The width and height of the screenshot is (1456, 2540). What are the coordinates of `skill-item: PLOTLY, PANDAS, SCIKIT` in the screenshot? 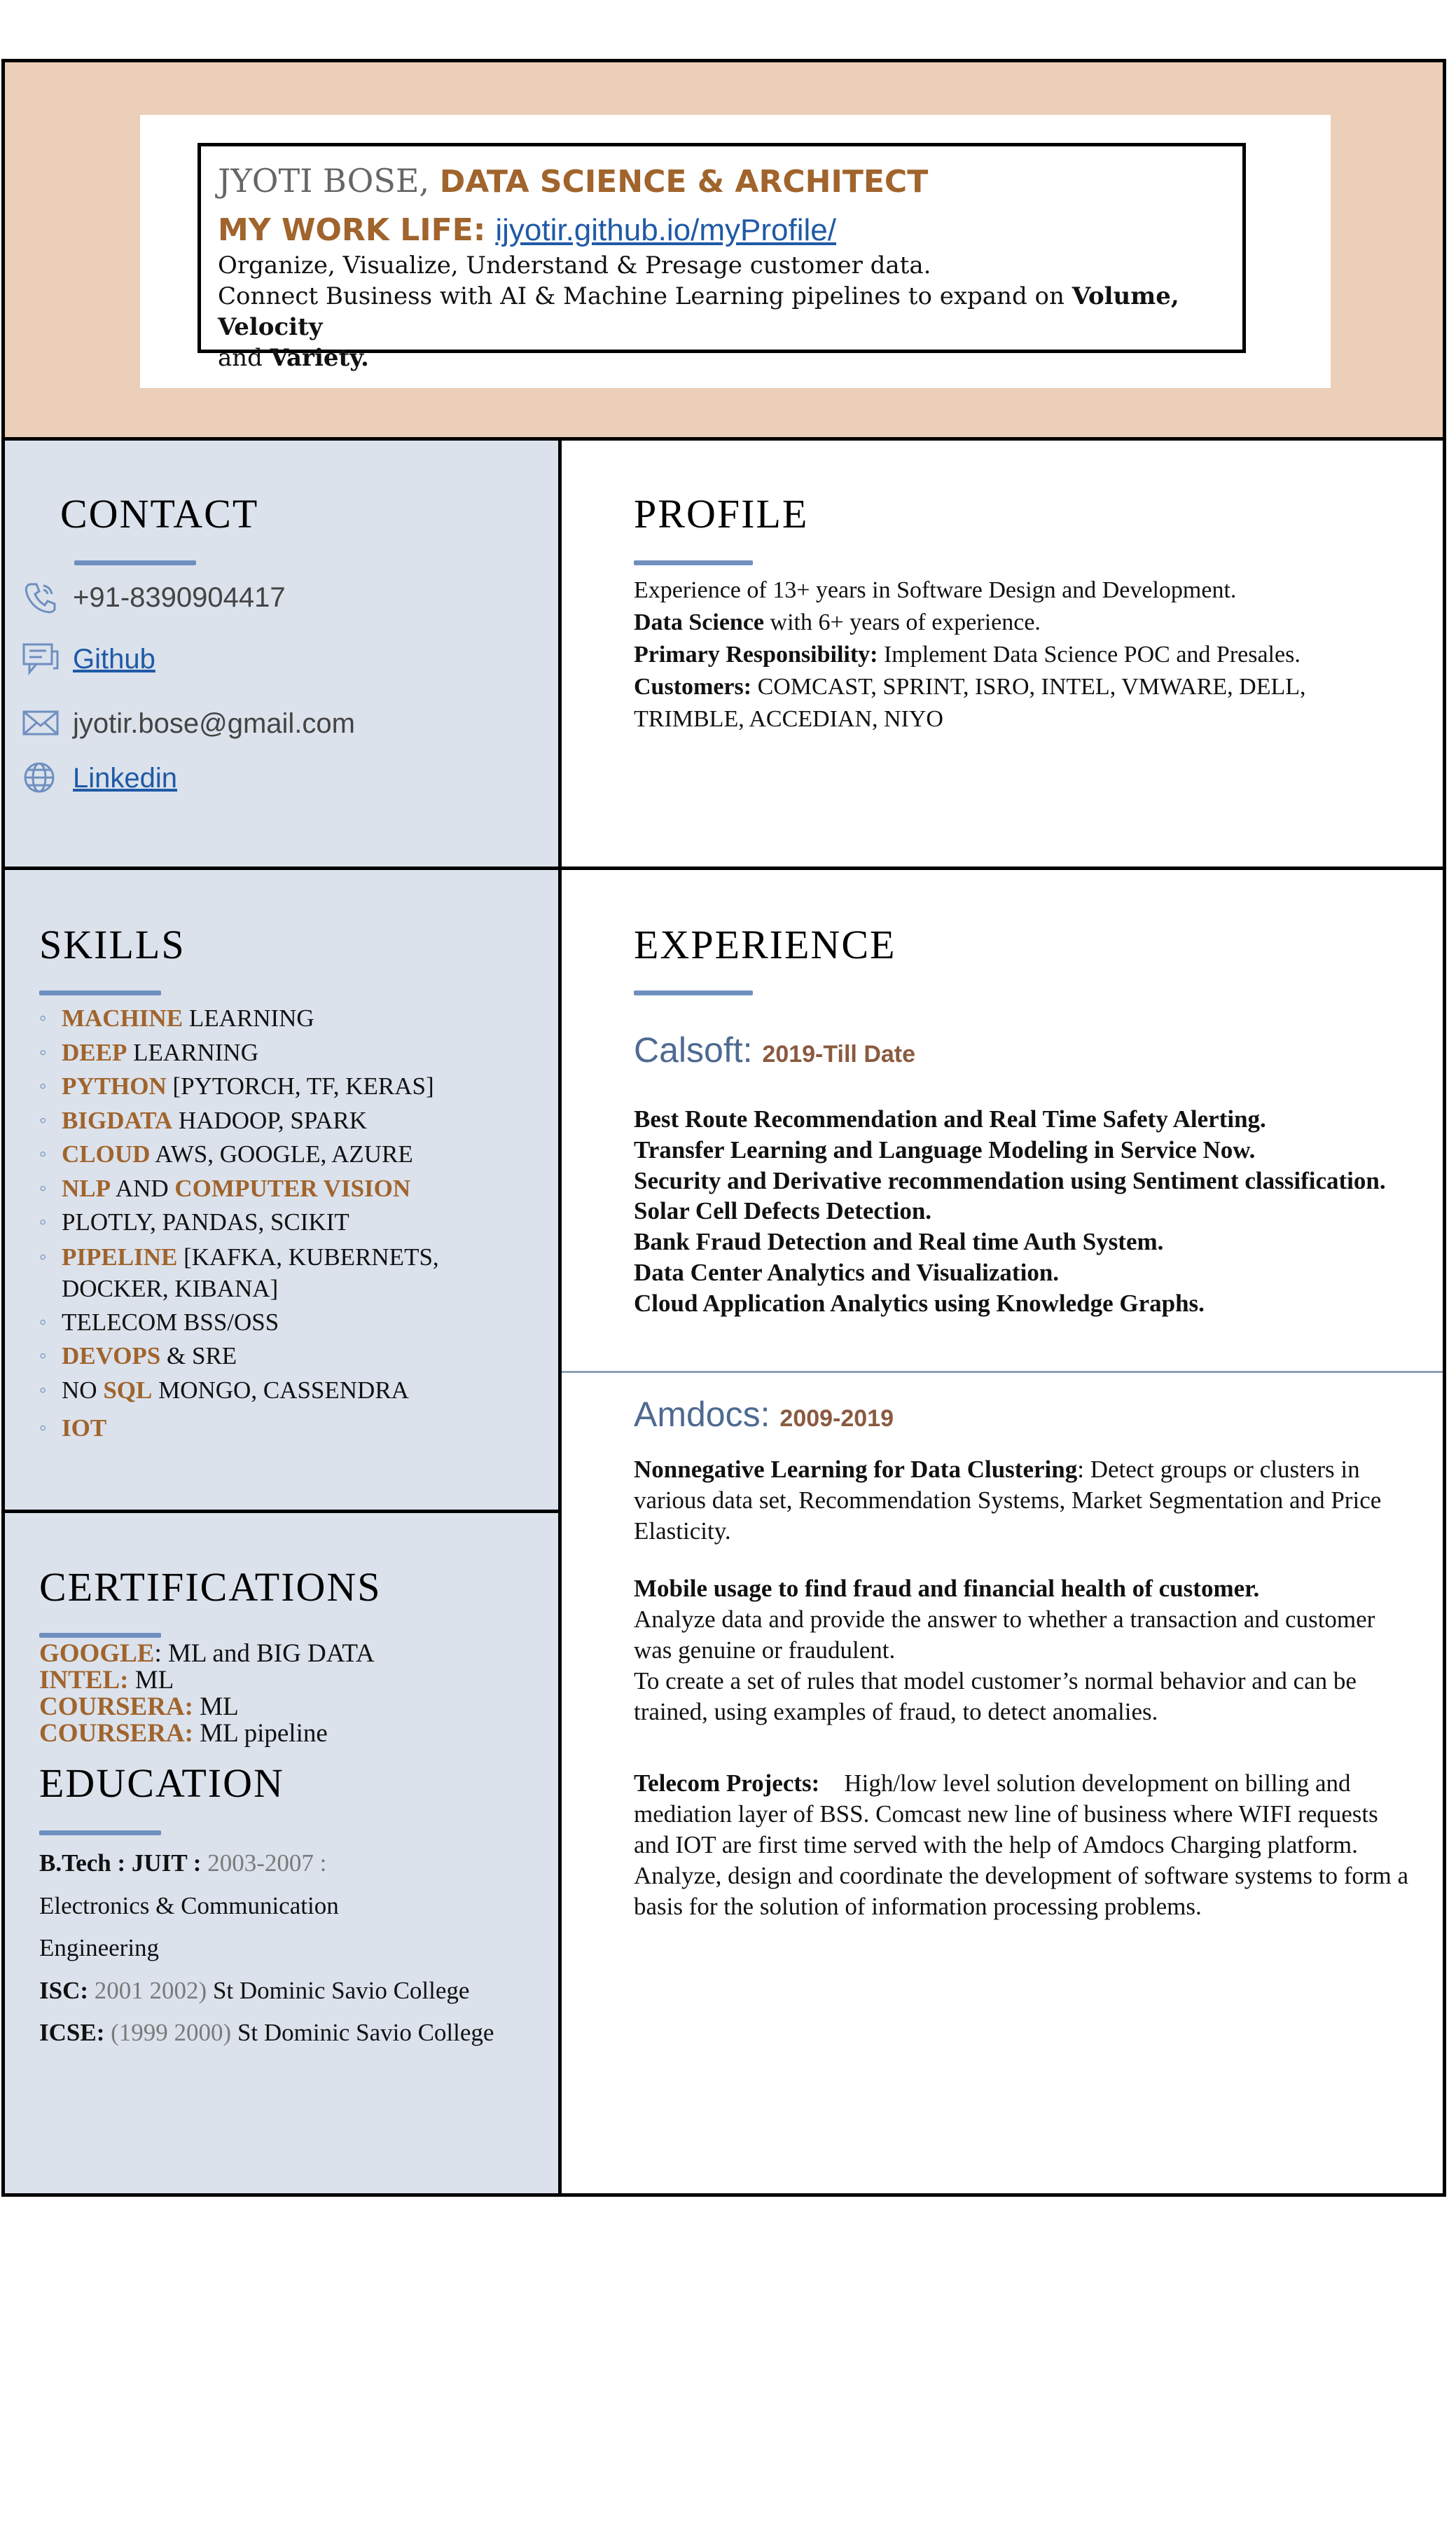 It's located at (284, 1223).